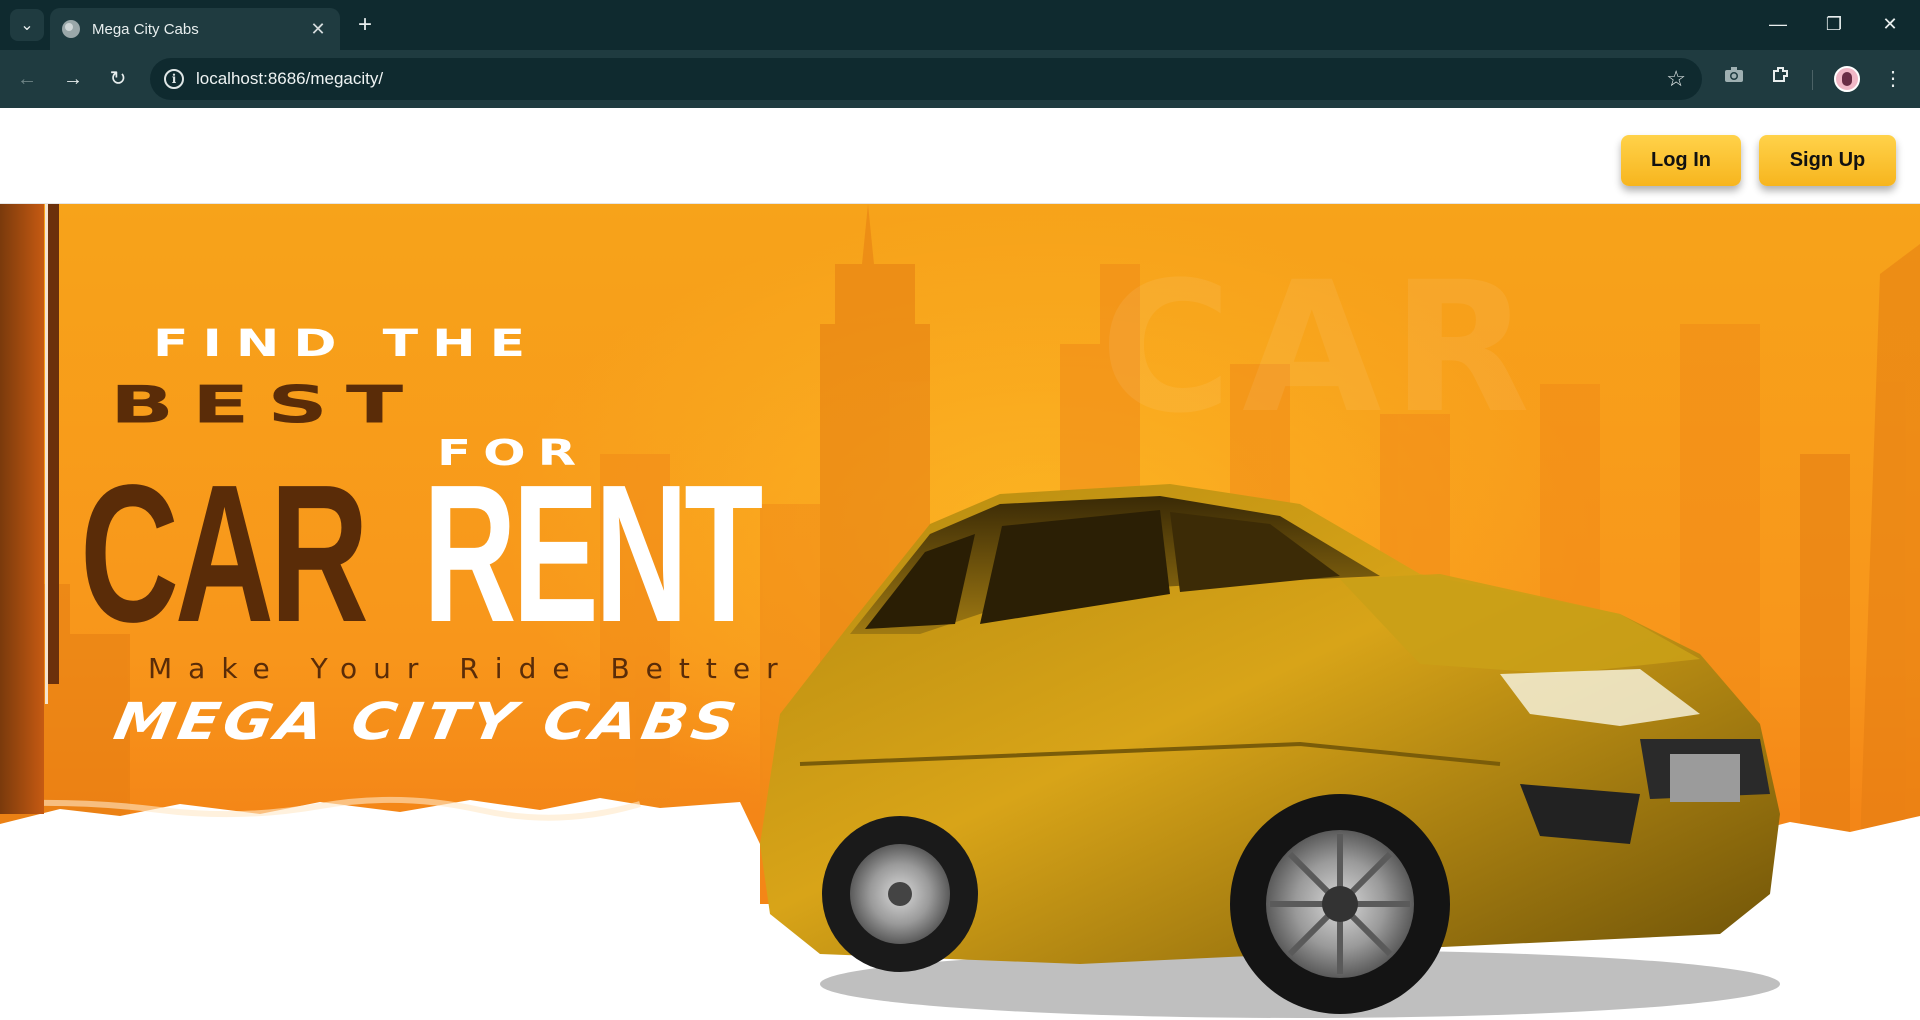 Image resolution: width=1920 pixels, height=1020 pixels. I want to click on url-text: localhost:8686/megacity/, so click(289, 79).